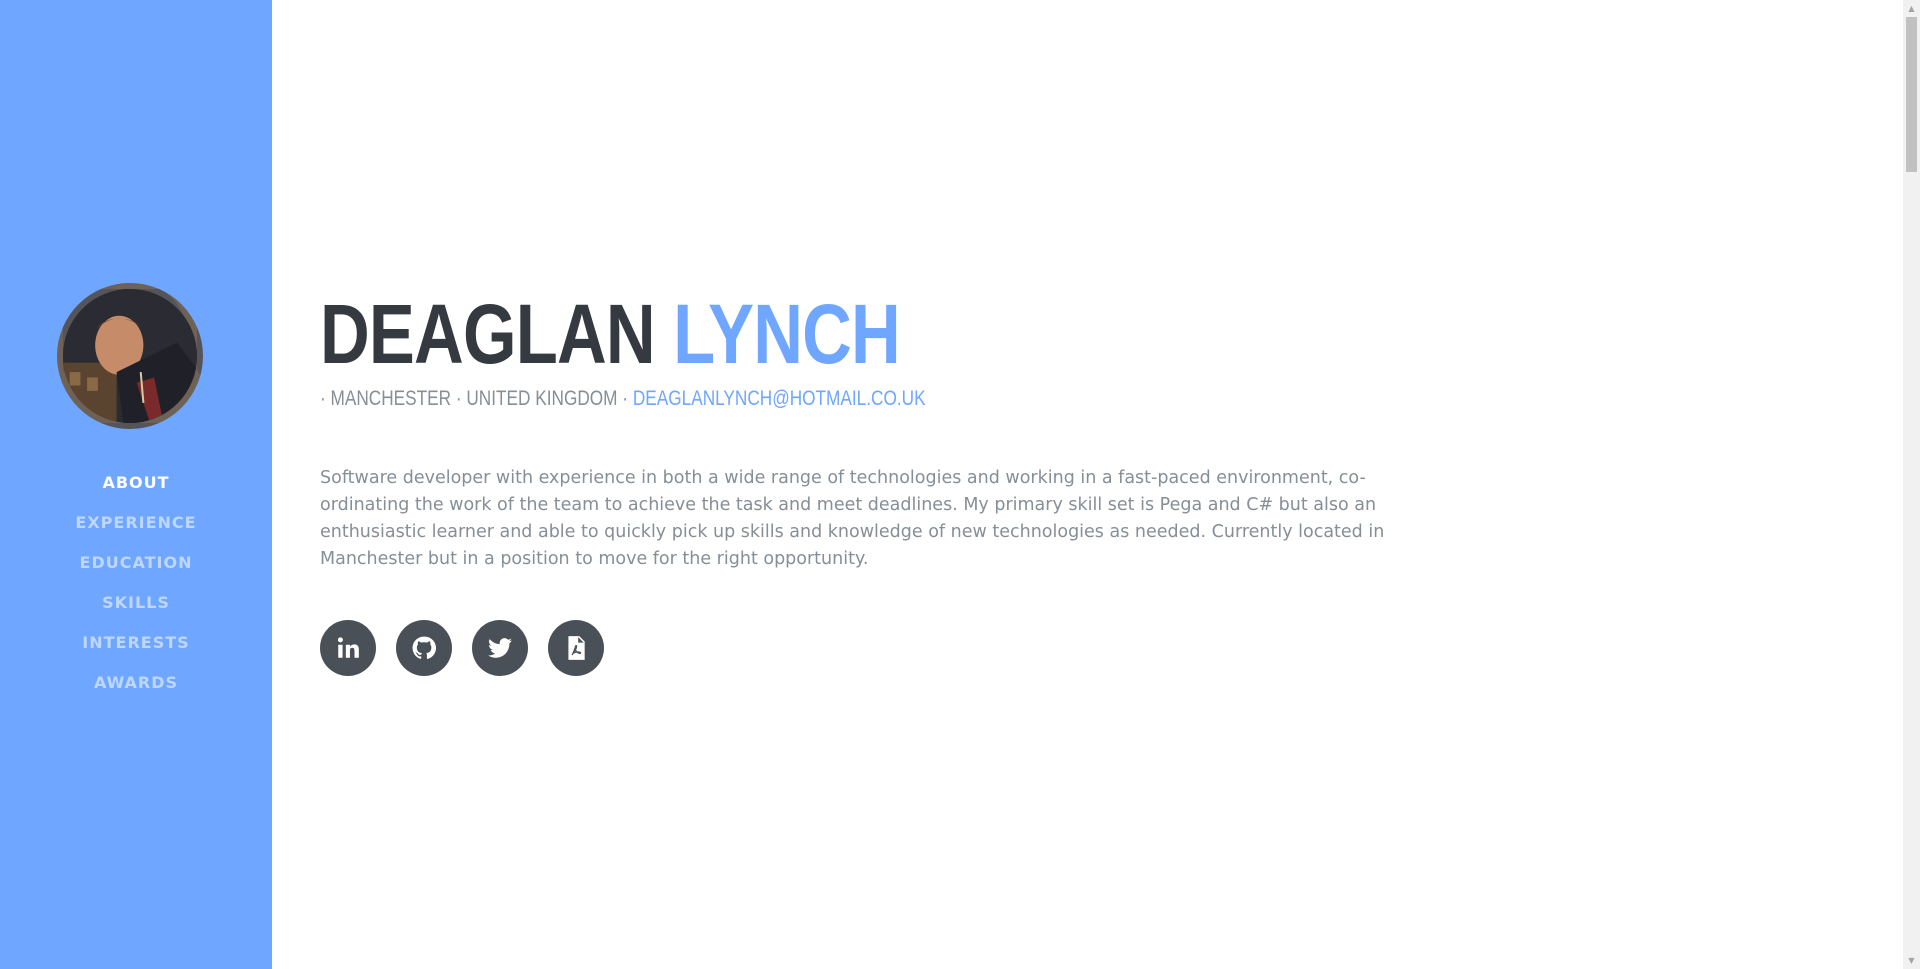 This screenshot has height=969, width=1920. What do you see at coordinates (476, 398) in the screenshot?
I see `location-text: · MANCHESTER · UNITED KINGDOM ·` at bounding box center [476, 398].